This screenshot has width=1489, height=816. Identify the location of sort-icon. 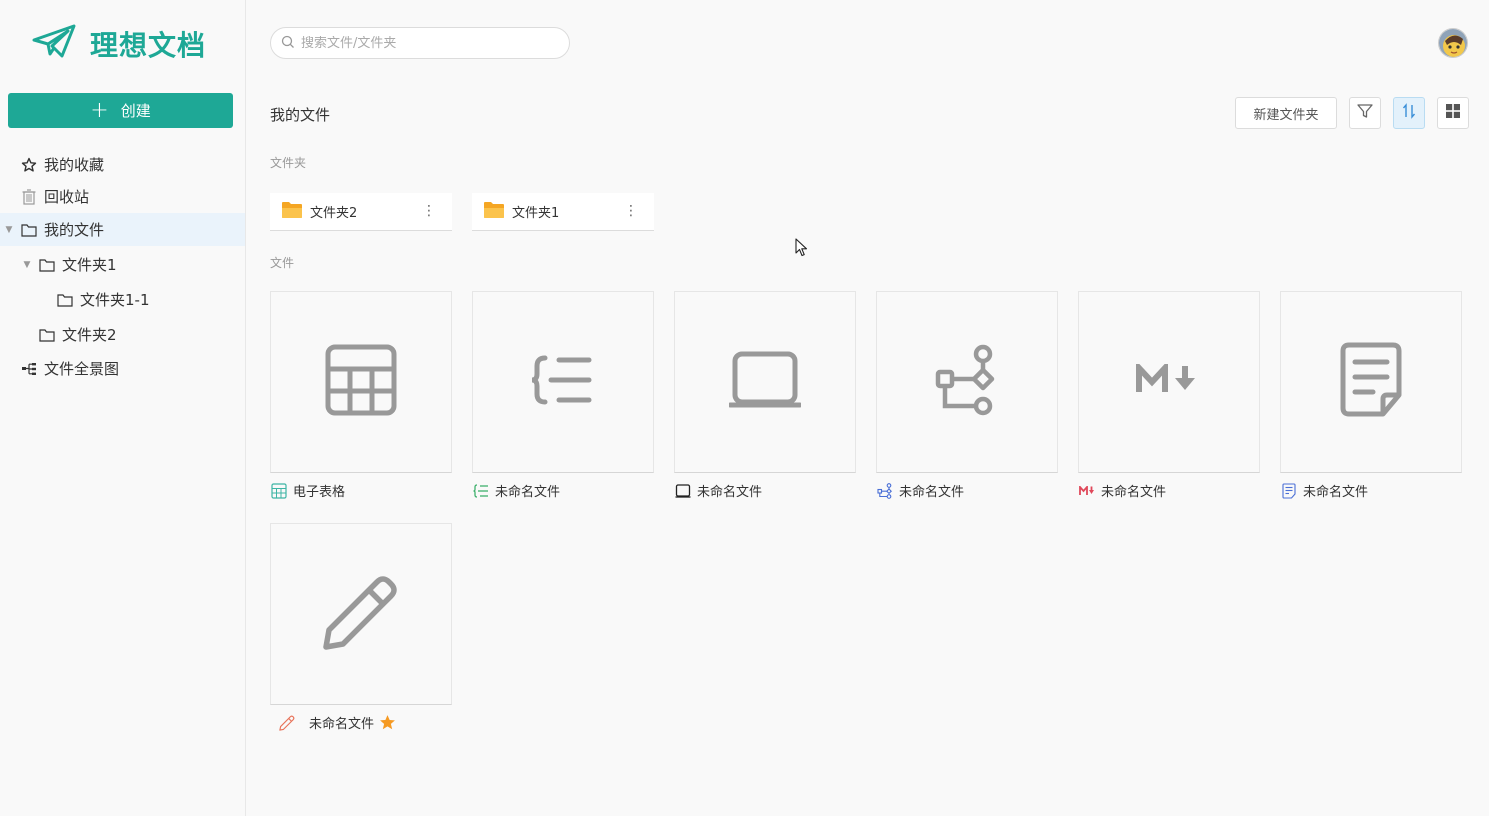
(1409, 113).